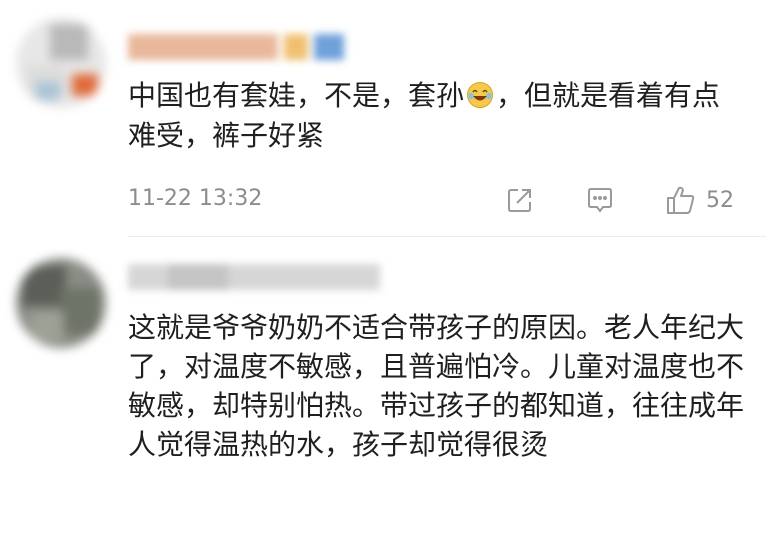 The height and width of the screenshot is (548, 766). What do you see at coordinates (61, 303) in the screenshot?
I see `avatar` at bounding box center [61, 303].